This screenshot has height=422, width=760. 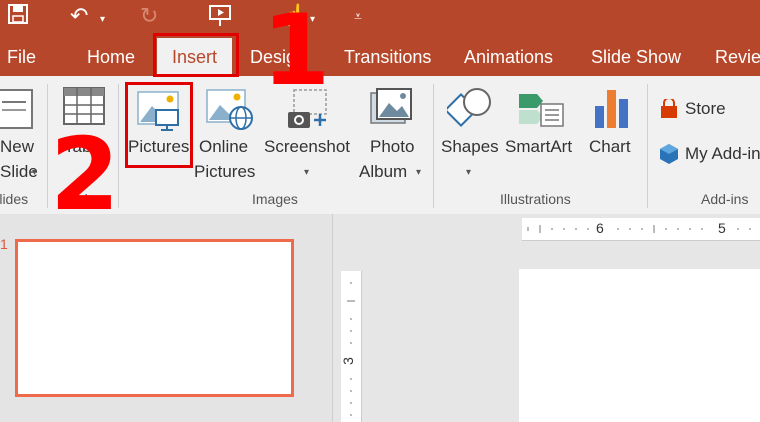 What do you see at coordinates (508, 57) in the screenshot?
I see `tab-animations: Animations` at bounding box center [508, 57].